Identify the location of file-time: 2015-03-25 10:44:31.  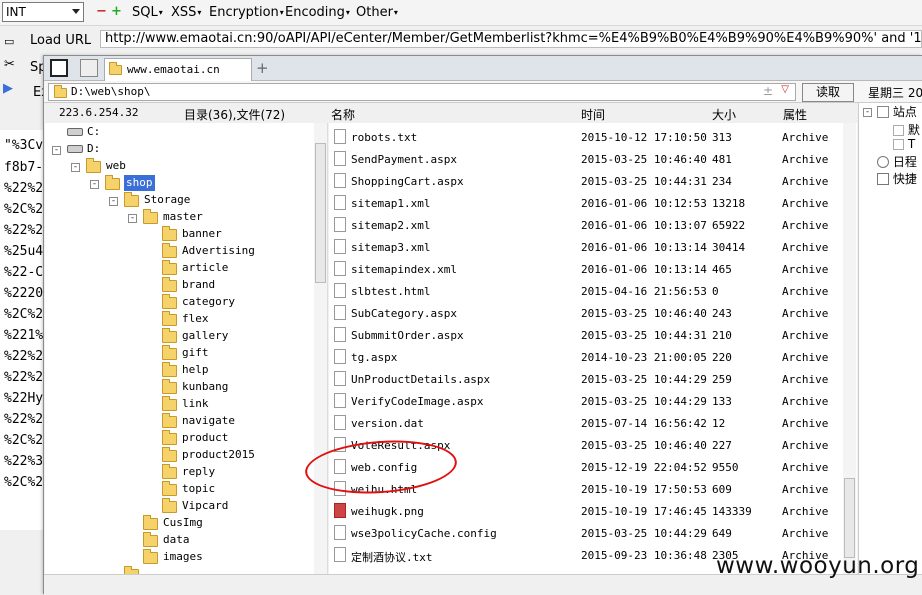
(644, 335).